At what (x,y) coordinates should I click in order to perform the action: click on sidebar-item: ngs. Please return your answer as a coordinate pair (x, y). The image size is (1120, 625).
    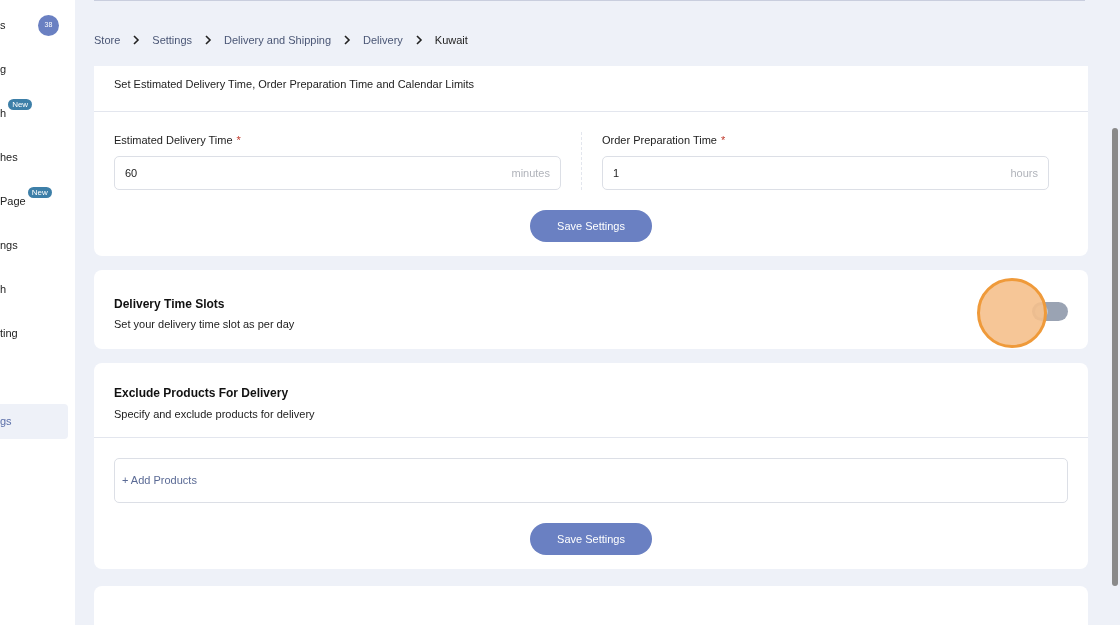
    Looking at the image, I should click on (34, 245).